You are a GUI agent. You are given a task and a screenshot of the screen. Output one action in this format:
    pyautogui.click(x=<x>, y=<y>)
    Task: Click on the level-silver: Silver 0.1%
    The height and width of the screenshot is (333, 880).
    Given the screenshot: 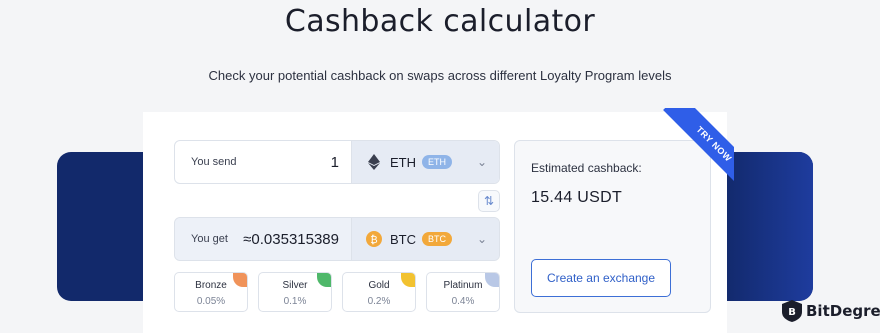 What is the action you would take?
    pyautogui.click(x=295, y=292)
    